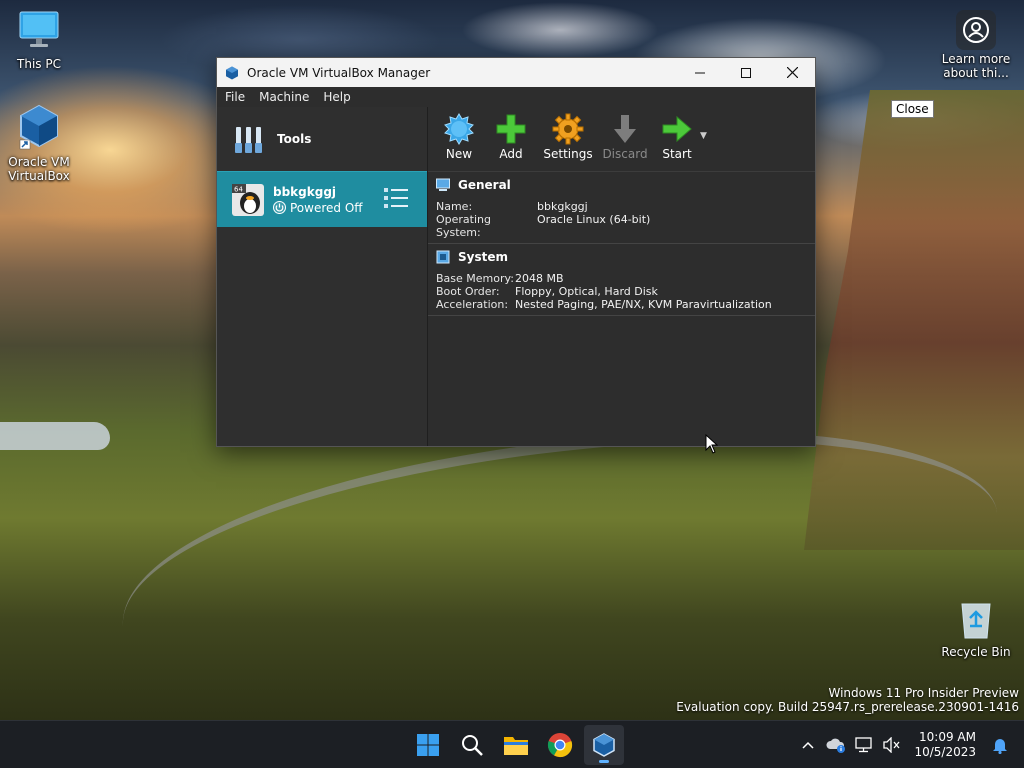 The width and height of the screenshot is (1024, 768). I want to click on settings-label: Settings, so click(568, 154).